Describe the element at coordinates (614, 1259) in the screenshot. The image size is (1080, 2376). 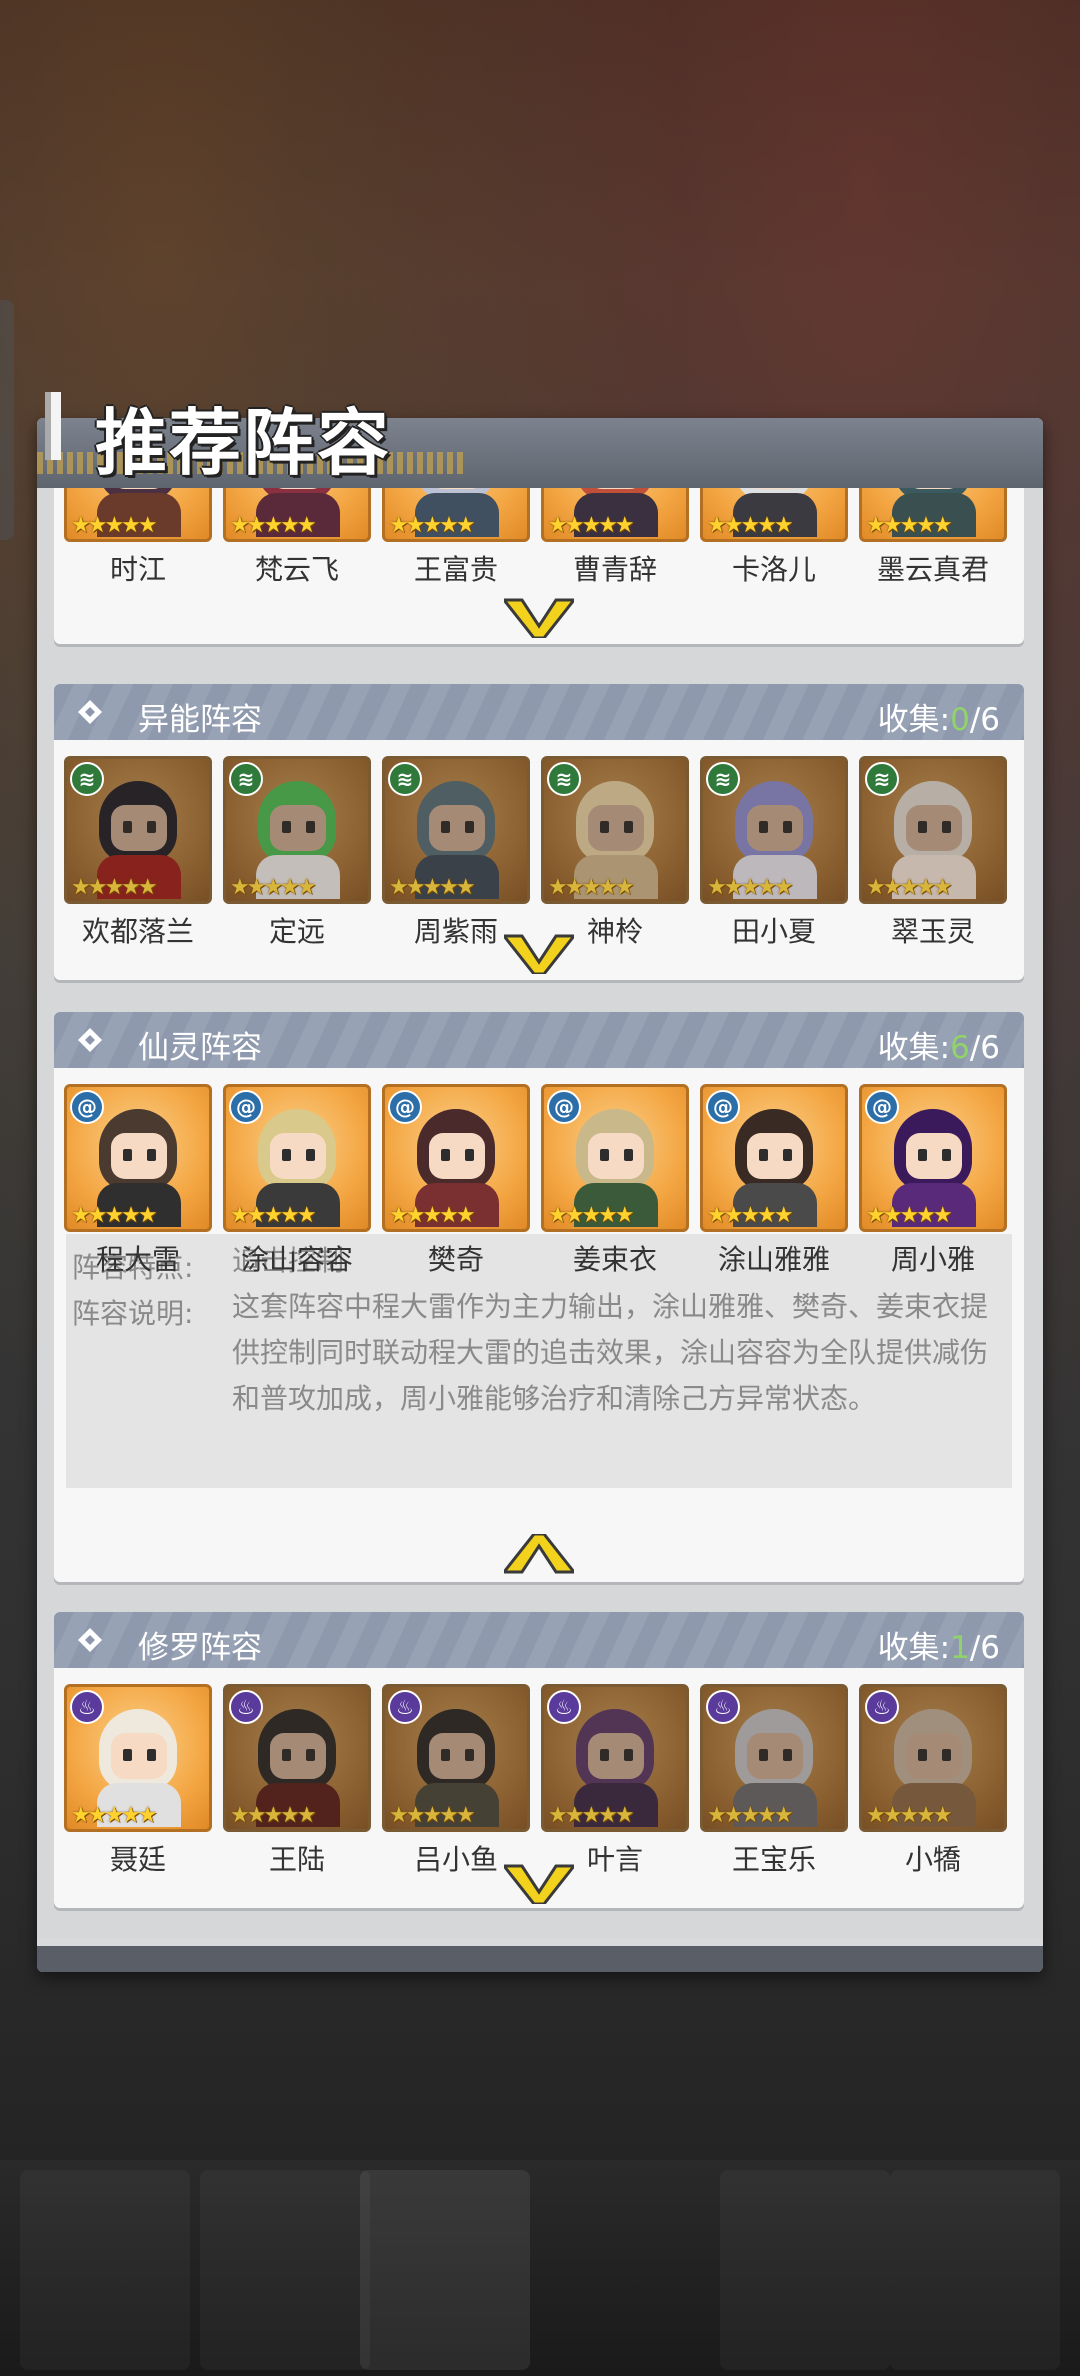
I see `hero-name: 姜束衣` at that location.